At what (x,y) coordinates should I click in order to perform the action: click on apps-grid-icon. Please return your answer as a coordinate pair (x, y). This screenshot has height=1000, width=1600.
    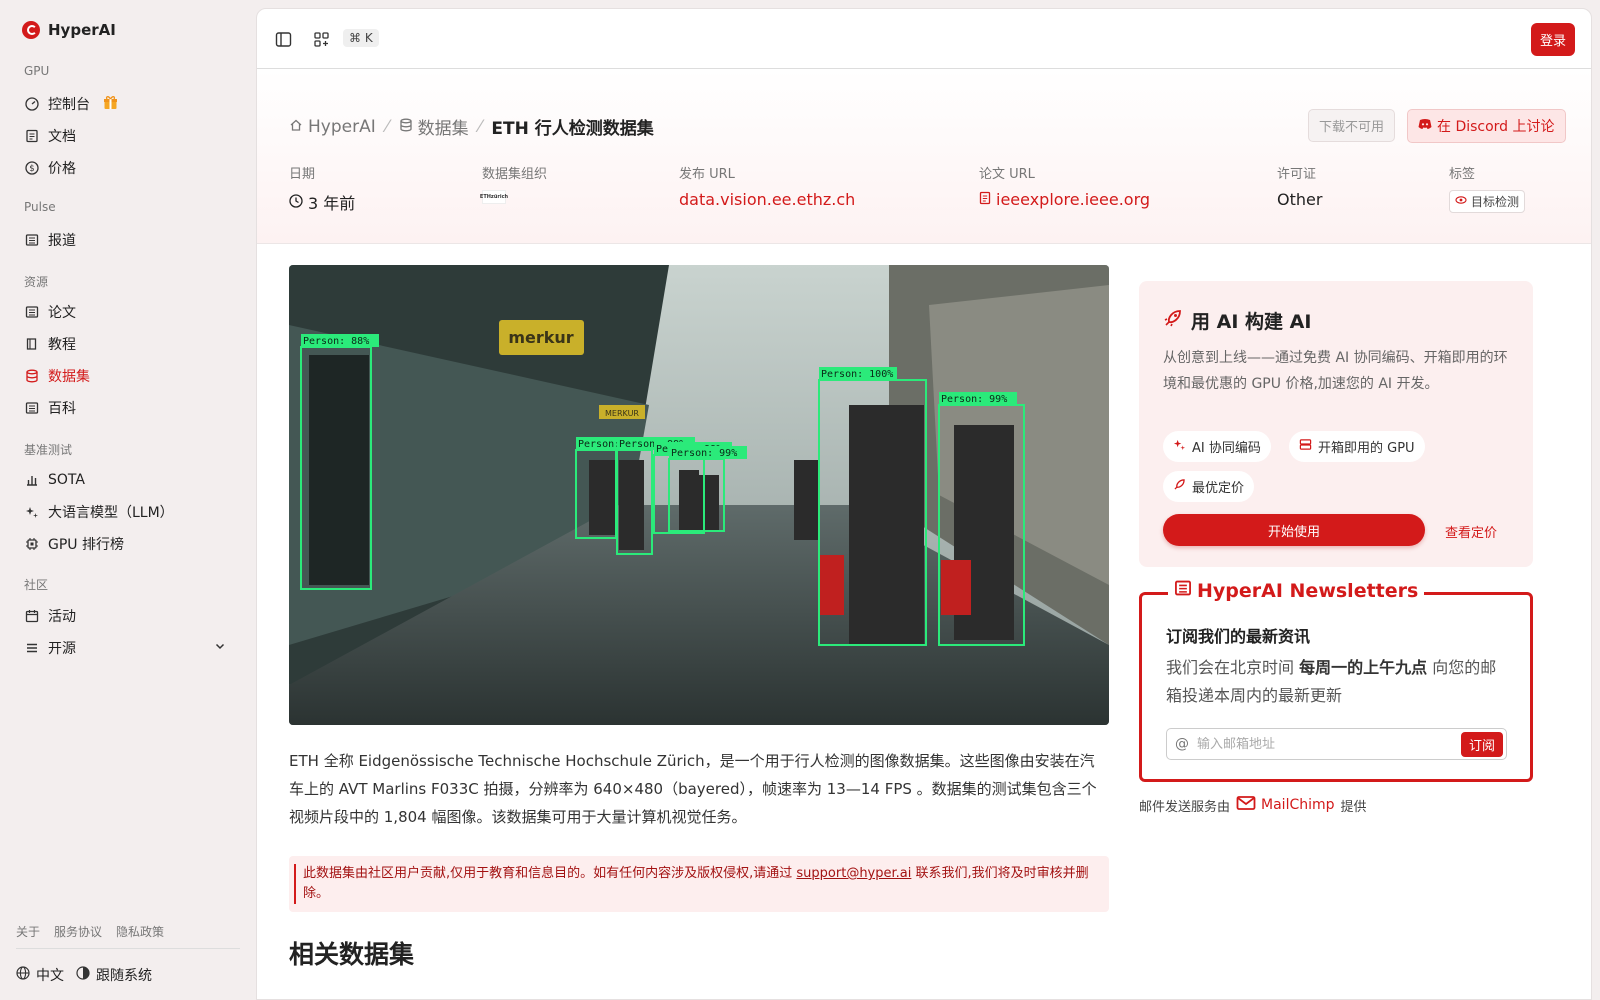
    Looking at the image, I should click on (321, 39).